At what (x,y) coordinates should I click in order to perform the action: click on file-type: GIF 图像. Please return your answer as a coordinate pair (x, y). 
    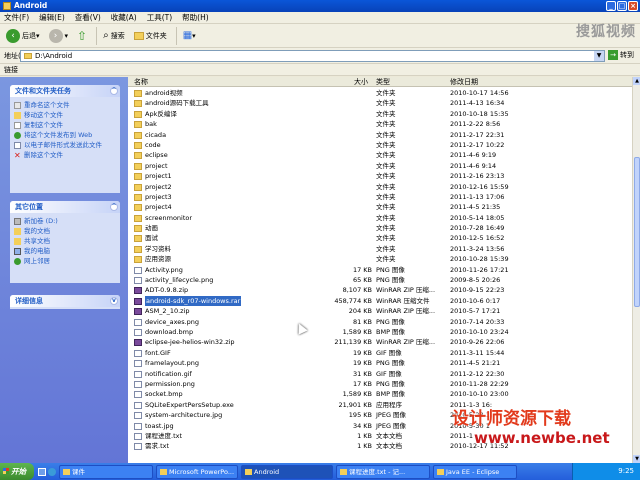
    Looking at the image, I should click on (389, 373).